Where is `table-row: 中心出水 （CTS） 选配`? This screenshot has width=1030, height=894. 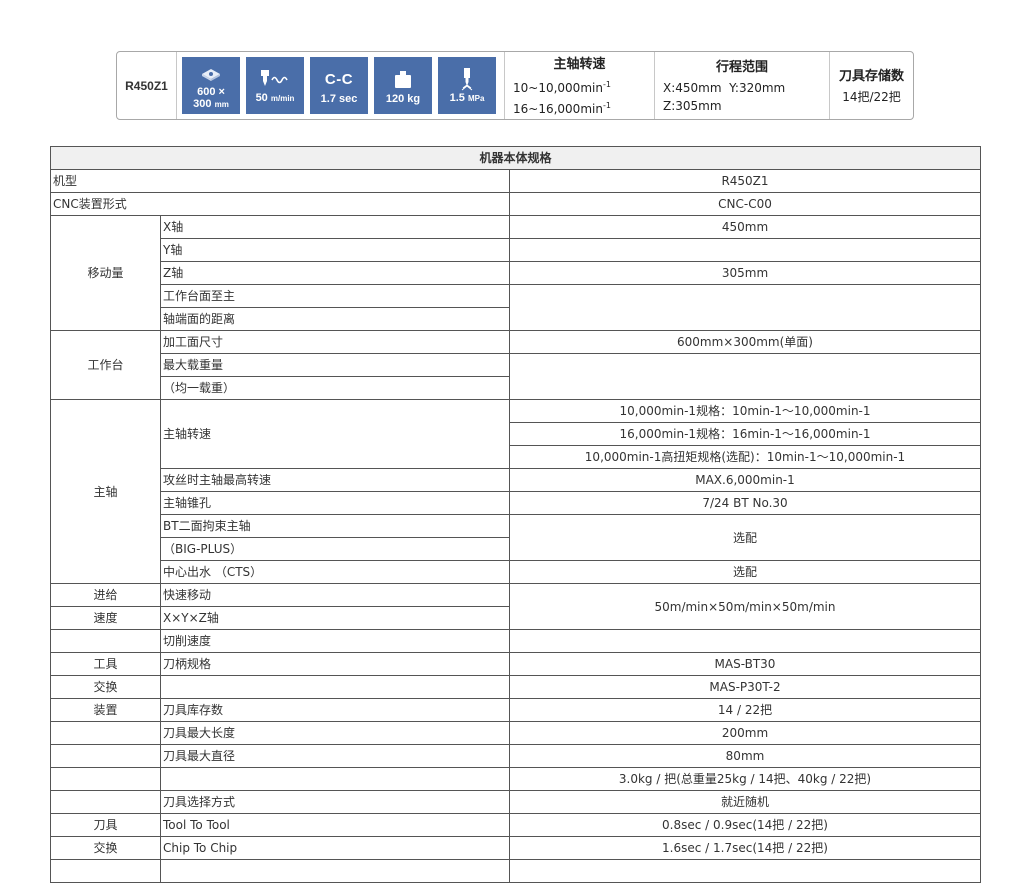
table-row: 中心出水 （CTS） 选配 is located at coordinates (516, 572).